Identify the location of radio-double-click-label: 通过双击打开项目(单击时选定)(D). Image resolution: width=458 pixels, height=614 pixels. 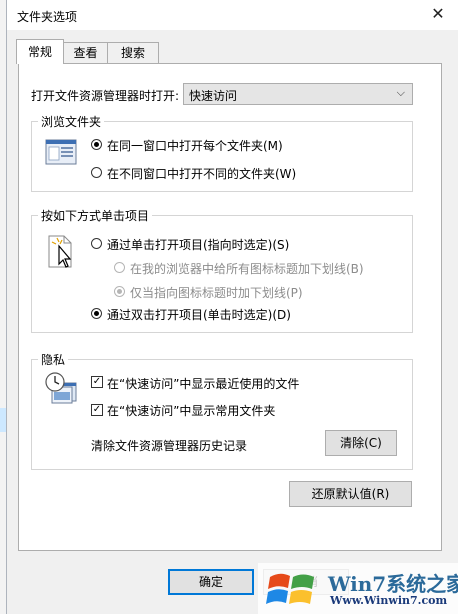
(199, 314).